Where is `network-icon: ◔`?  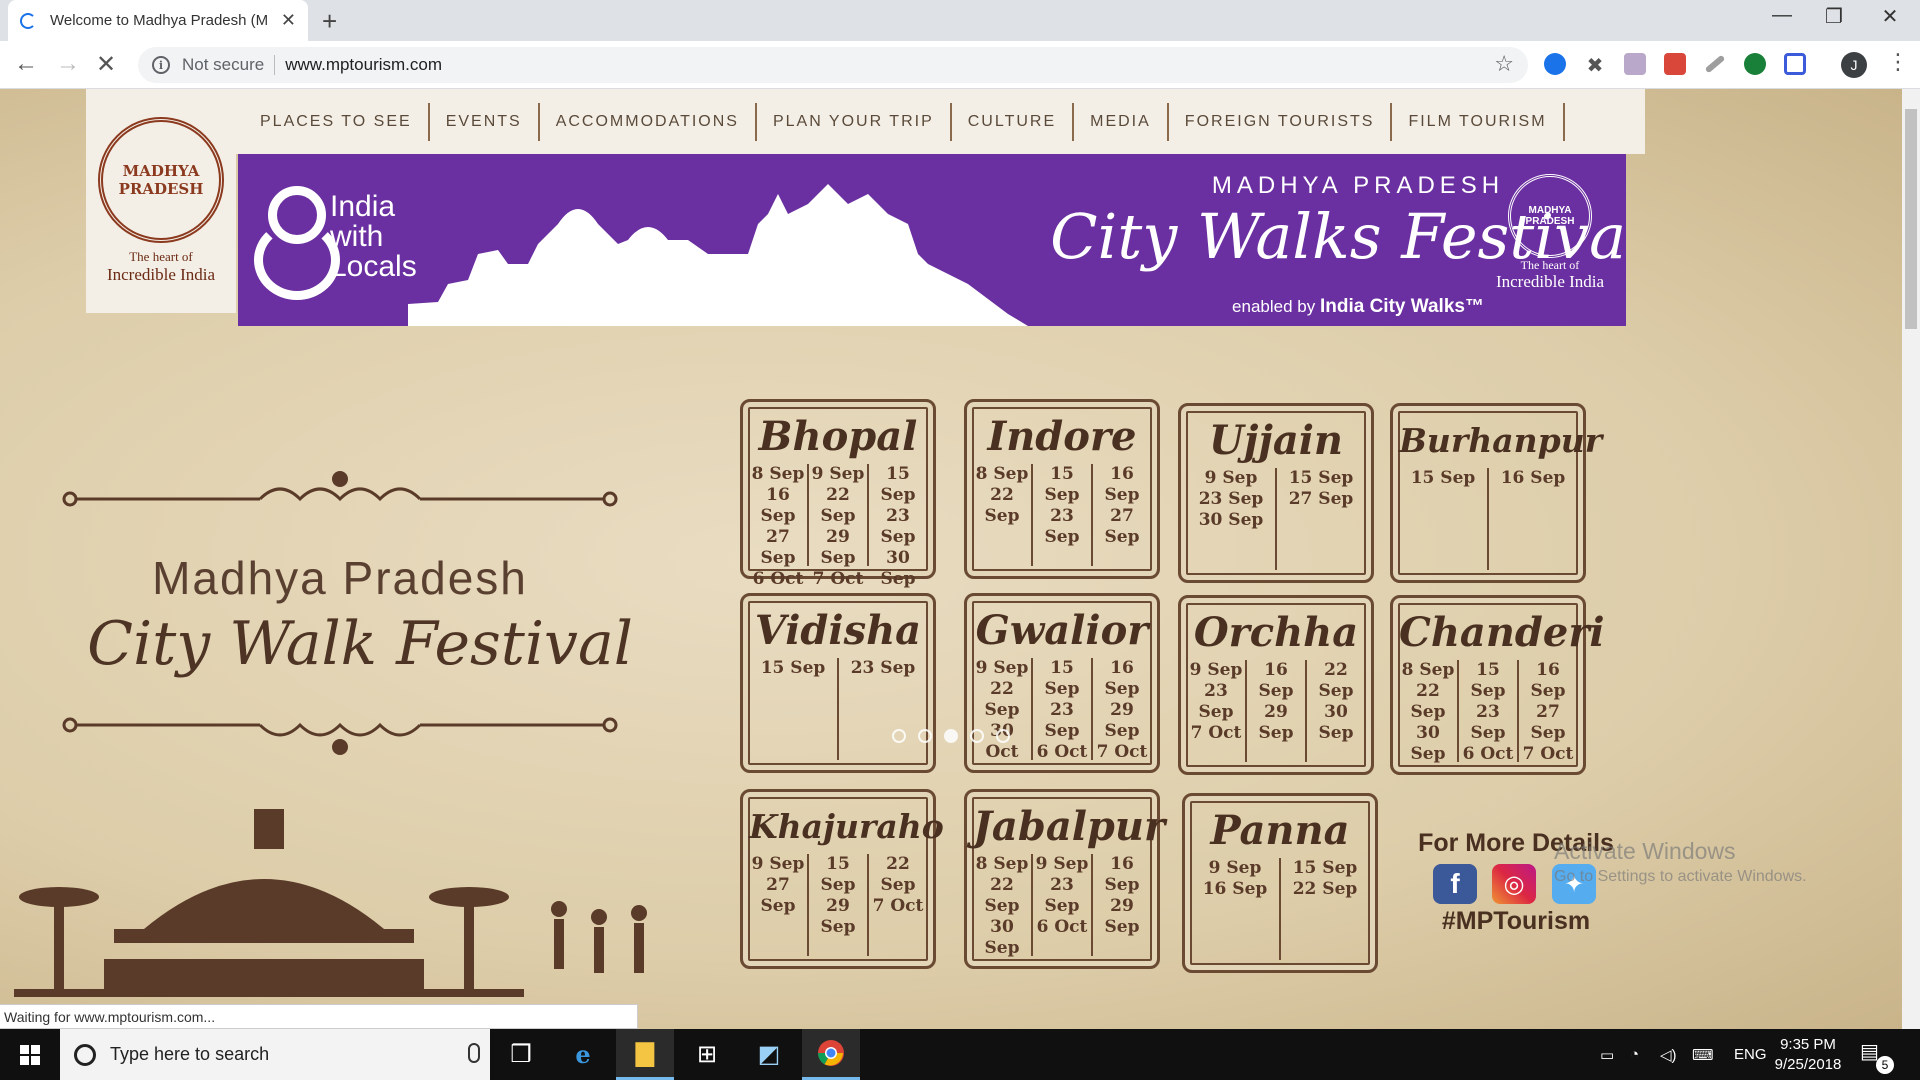 network-icon: ◔ is located at coordinates (1634, 1054).